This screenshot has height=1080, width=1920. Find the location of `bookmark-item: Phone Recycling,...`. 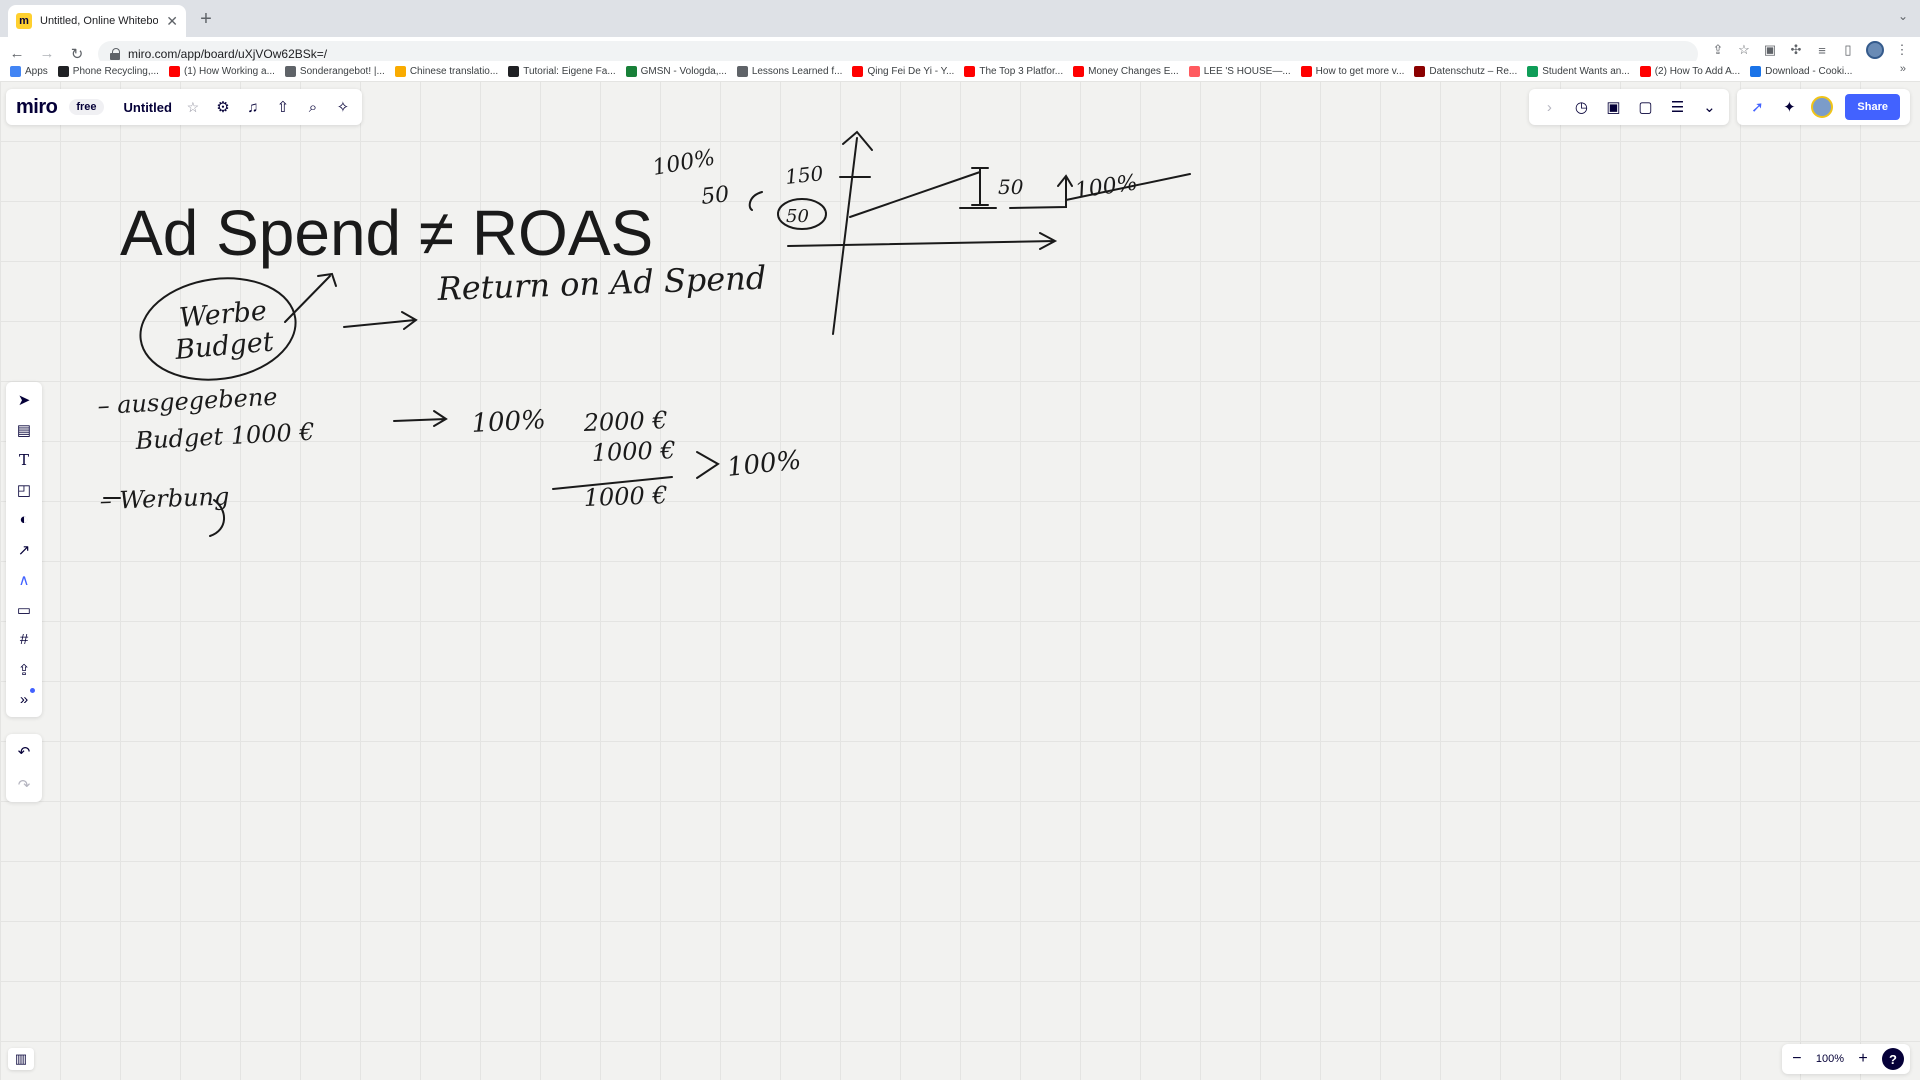

bookmark-item: Phone Recycling,... is located at coordinates (108, 71).